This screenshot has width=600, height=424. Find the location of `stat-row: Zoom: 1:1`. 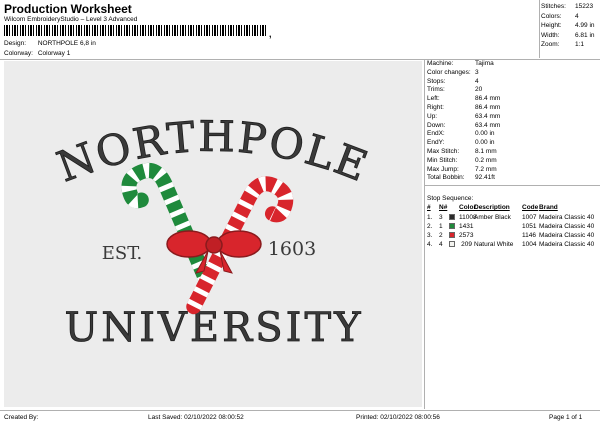

stat-row: Zoom: 1:1 is located at coordinates (563, 45).